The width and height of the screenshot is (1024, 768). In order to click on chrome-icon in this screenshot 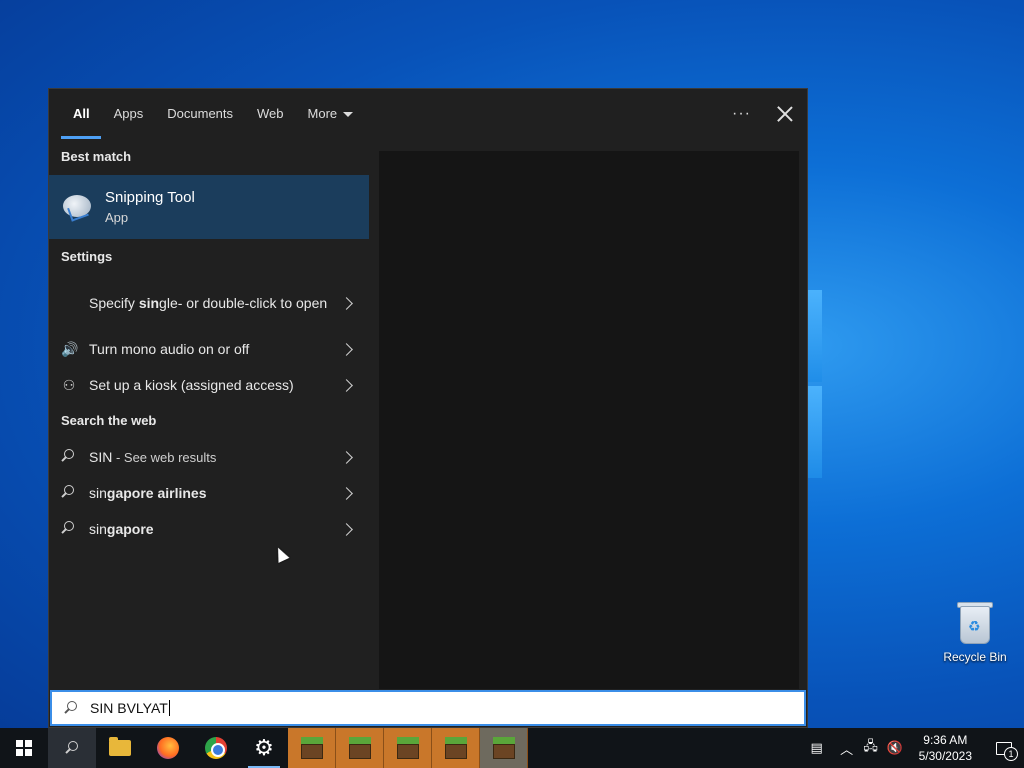, I will do `click(216, 748)`.